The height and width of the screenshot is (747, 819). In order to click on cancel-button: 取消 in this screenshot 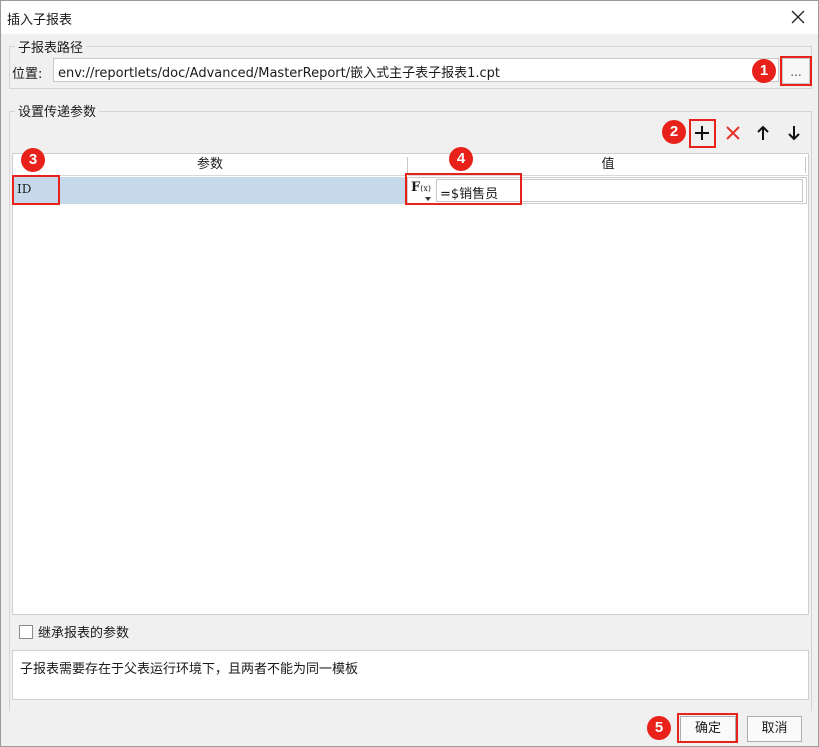, I will do `click(774, 729)`.